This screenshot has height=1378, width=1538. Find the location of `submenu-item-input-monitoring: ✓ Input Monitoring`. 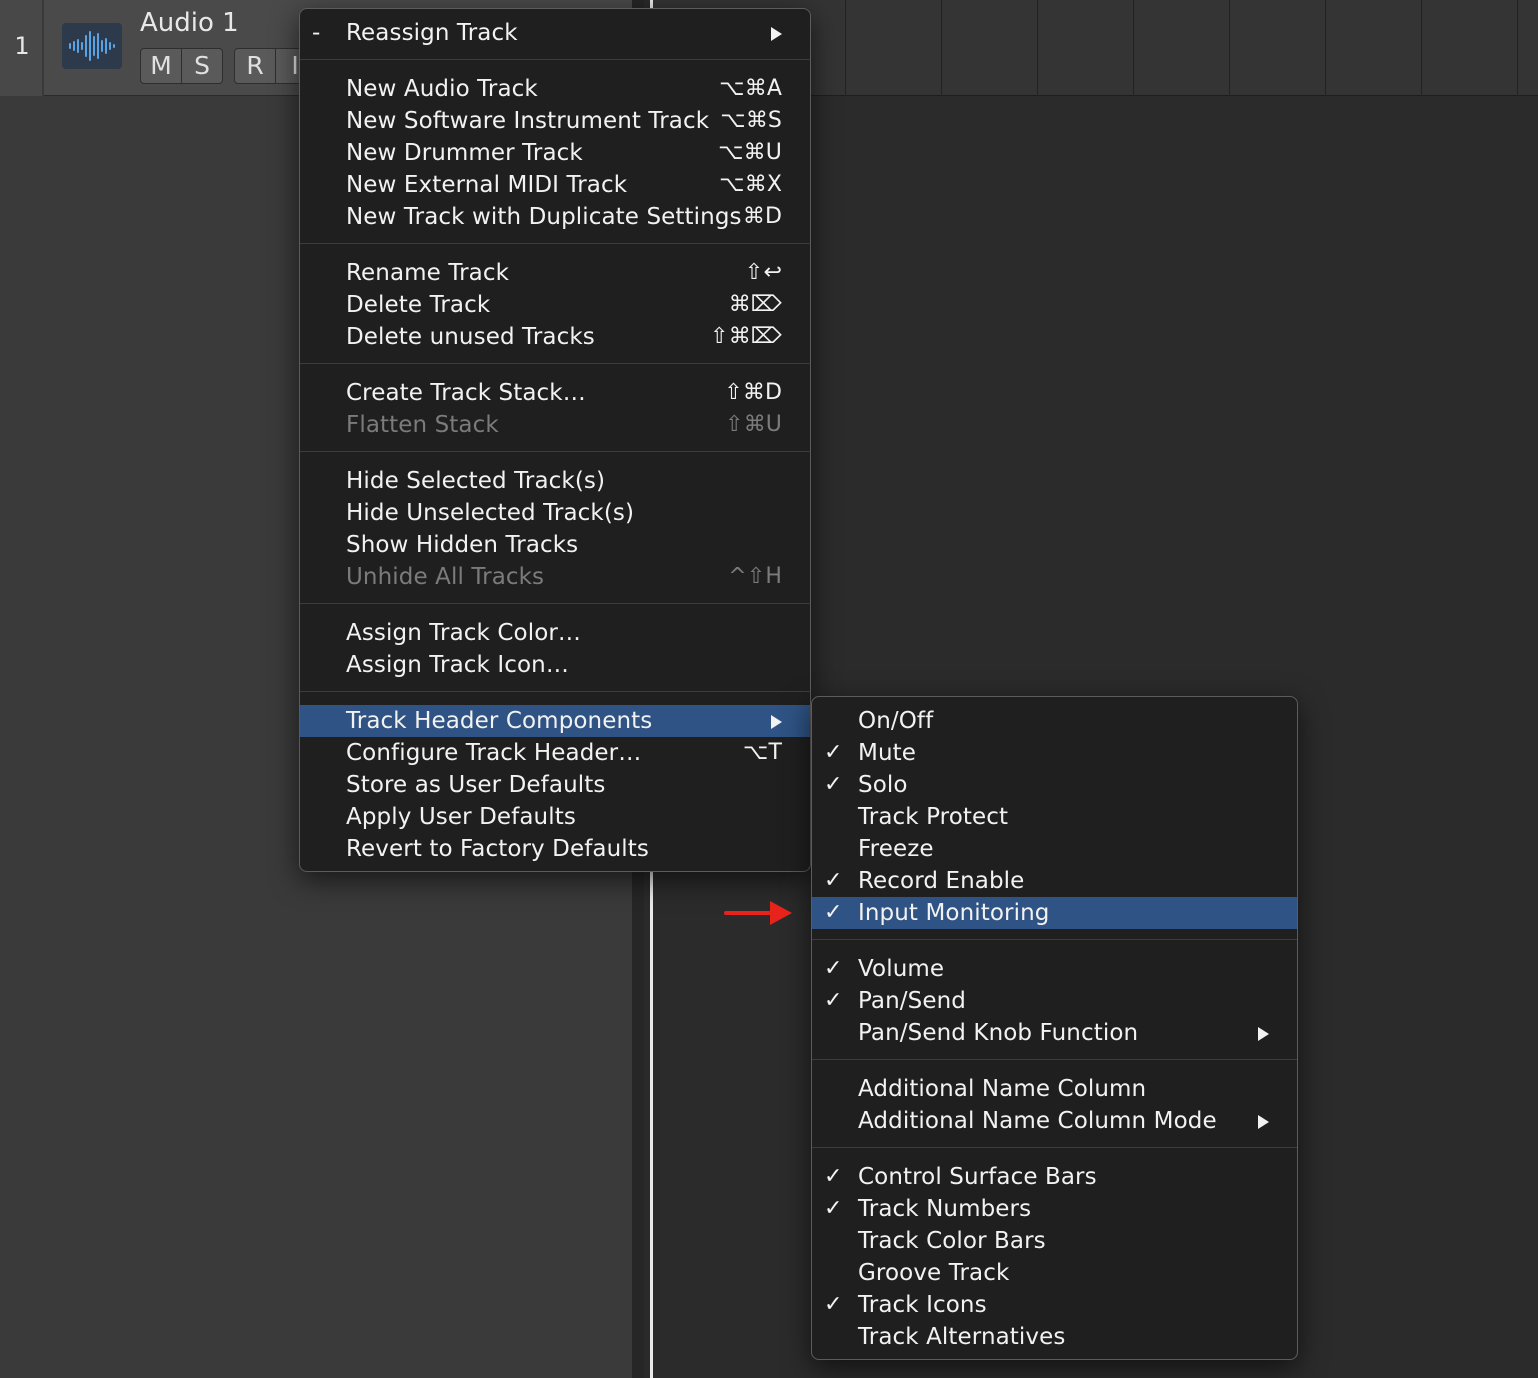

submenu-item-input-monitoring: ✓ Input Monitoring is located at coordinates (1054, 913).